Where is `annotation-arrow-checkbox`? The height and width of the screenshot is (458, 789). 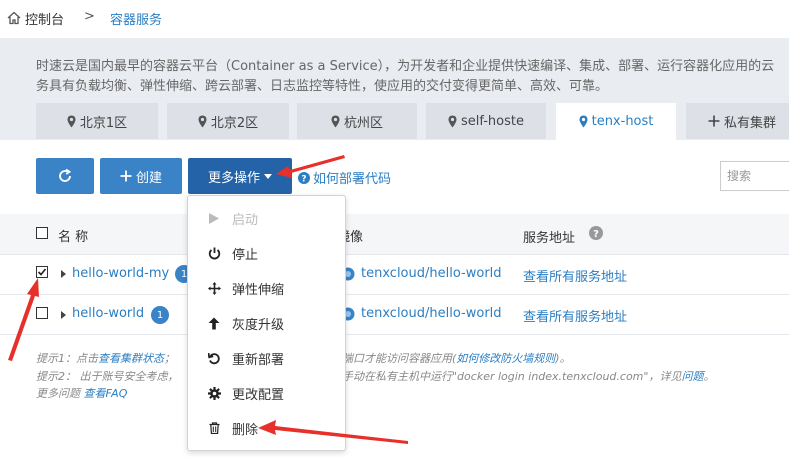 annotation-arrow-checkbox is located at coordinates (23, 319).